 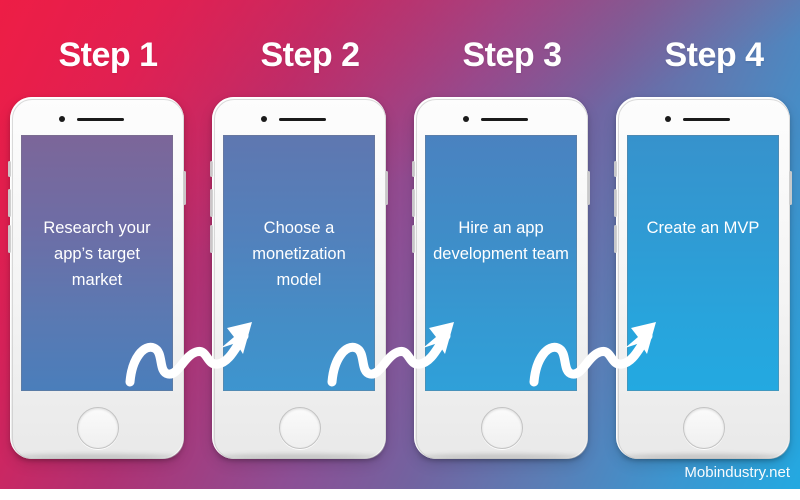 What do you see at coordinates (512, 55) in the screenshot?
I see `step-title-3: Step 3` at bounding box center [512, 55].